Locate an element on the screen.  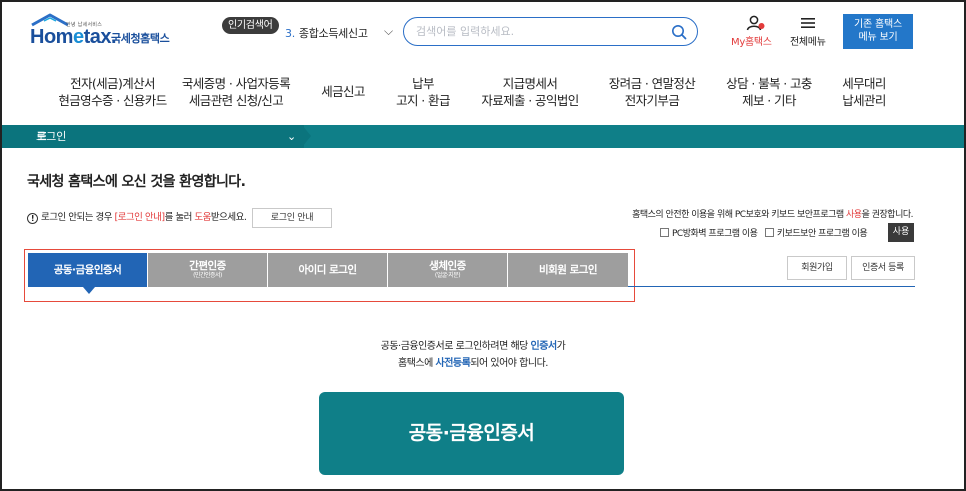
chevron-down-icon: ⌄ is located at coordinates (291, 136).